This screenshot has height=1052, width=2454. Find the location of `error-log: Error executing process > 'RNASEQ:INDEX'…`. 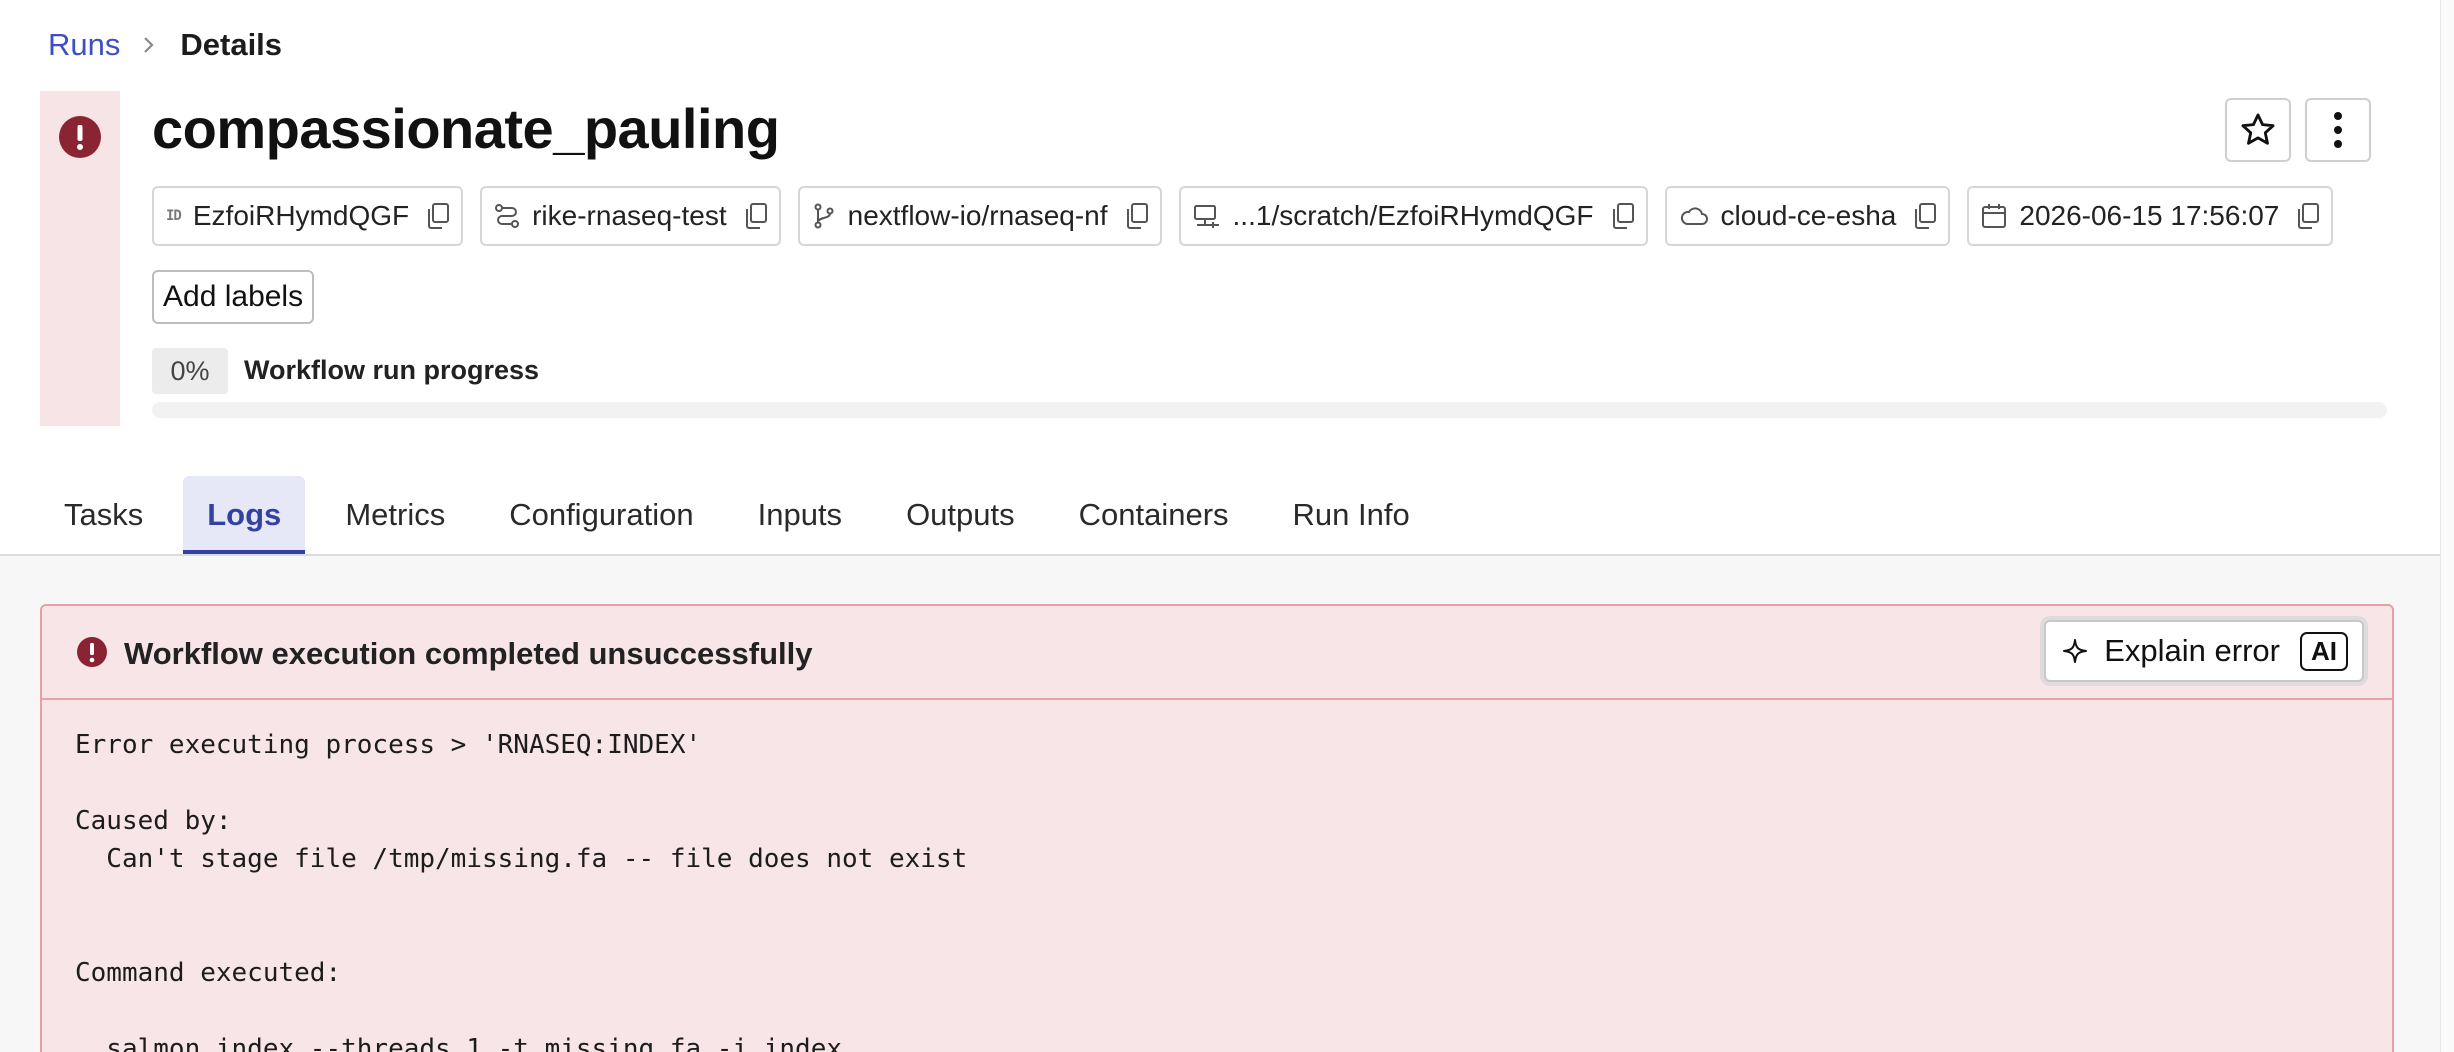

error-log: Error executing process > 'RNASEQ:INDEX'… is located at coordinates (521, 889).